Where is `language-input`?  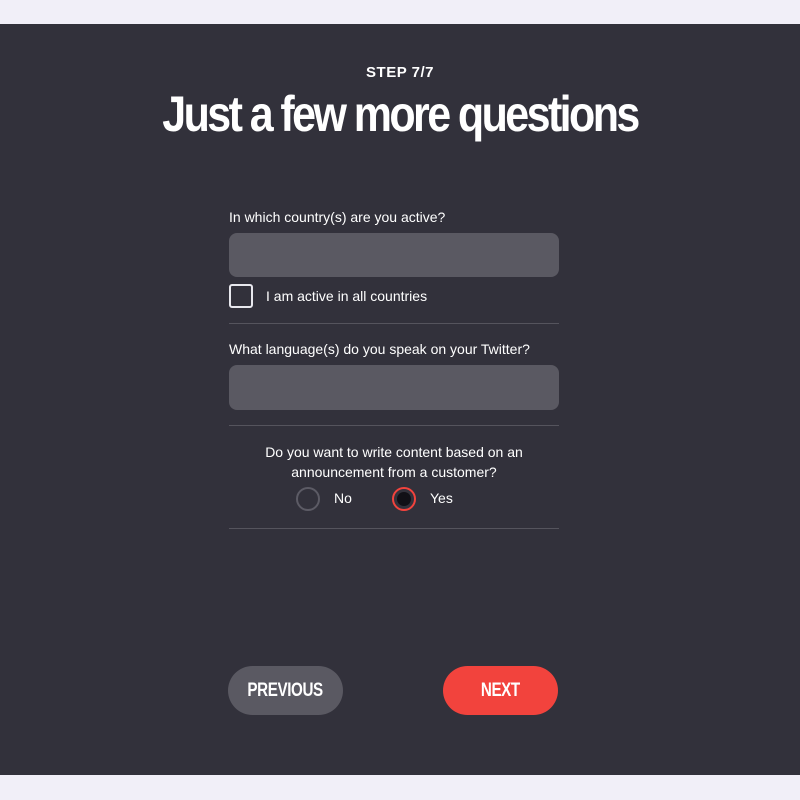 language-input is located at coordinates (394, 387).